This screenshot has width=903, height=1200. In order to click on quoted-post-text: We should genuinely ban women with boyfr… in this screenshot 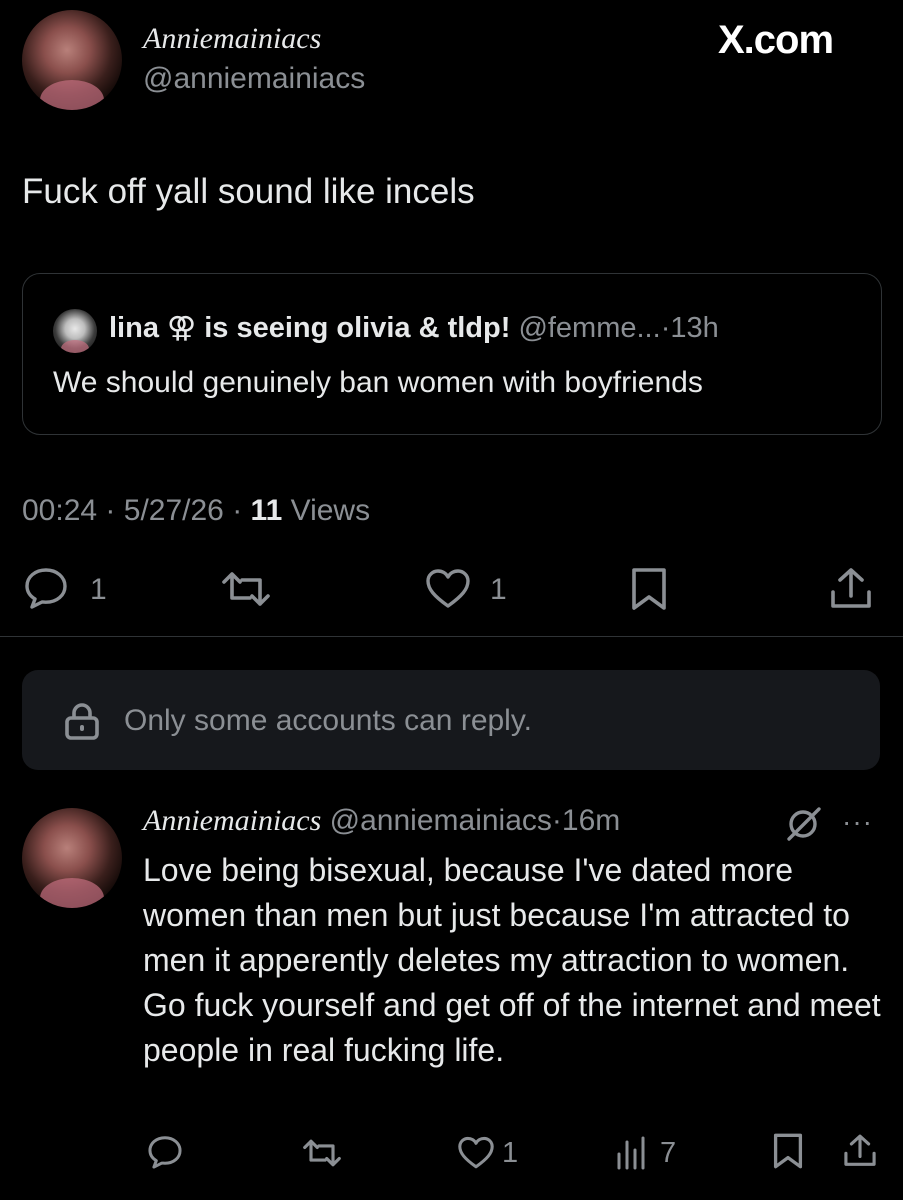, I will do `click(378, 382)`.